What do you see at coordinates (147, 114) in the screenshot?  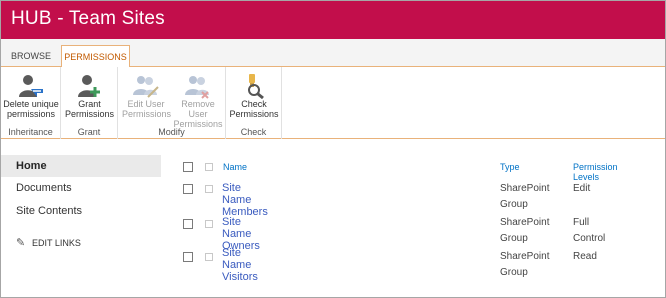 I see `edit-user-label-2: Permissions` at bounding box center [147, 114].